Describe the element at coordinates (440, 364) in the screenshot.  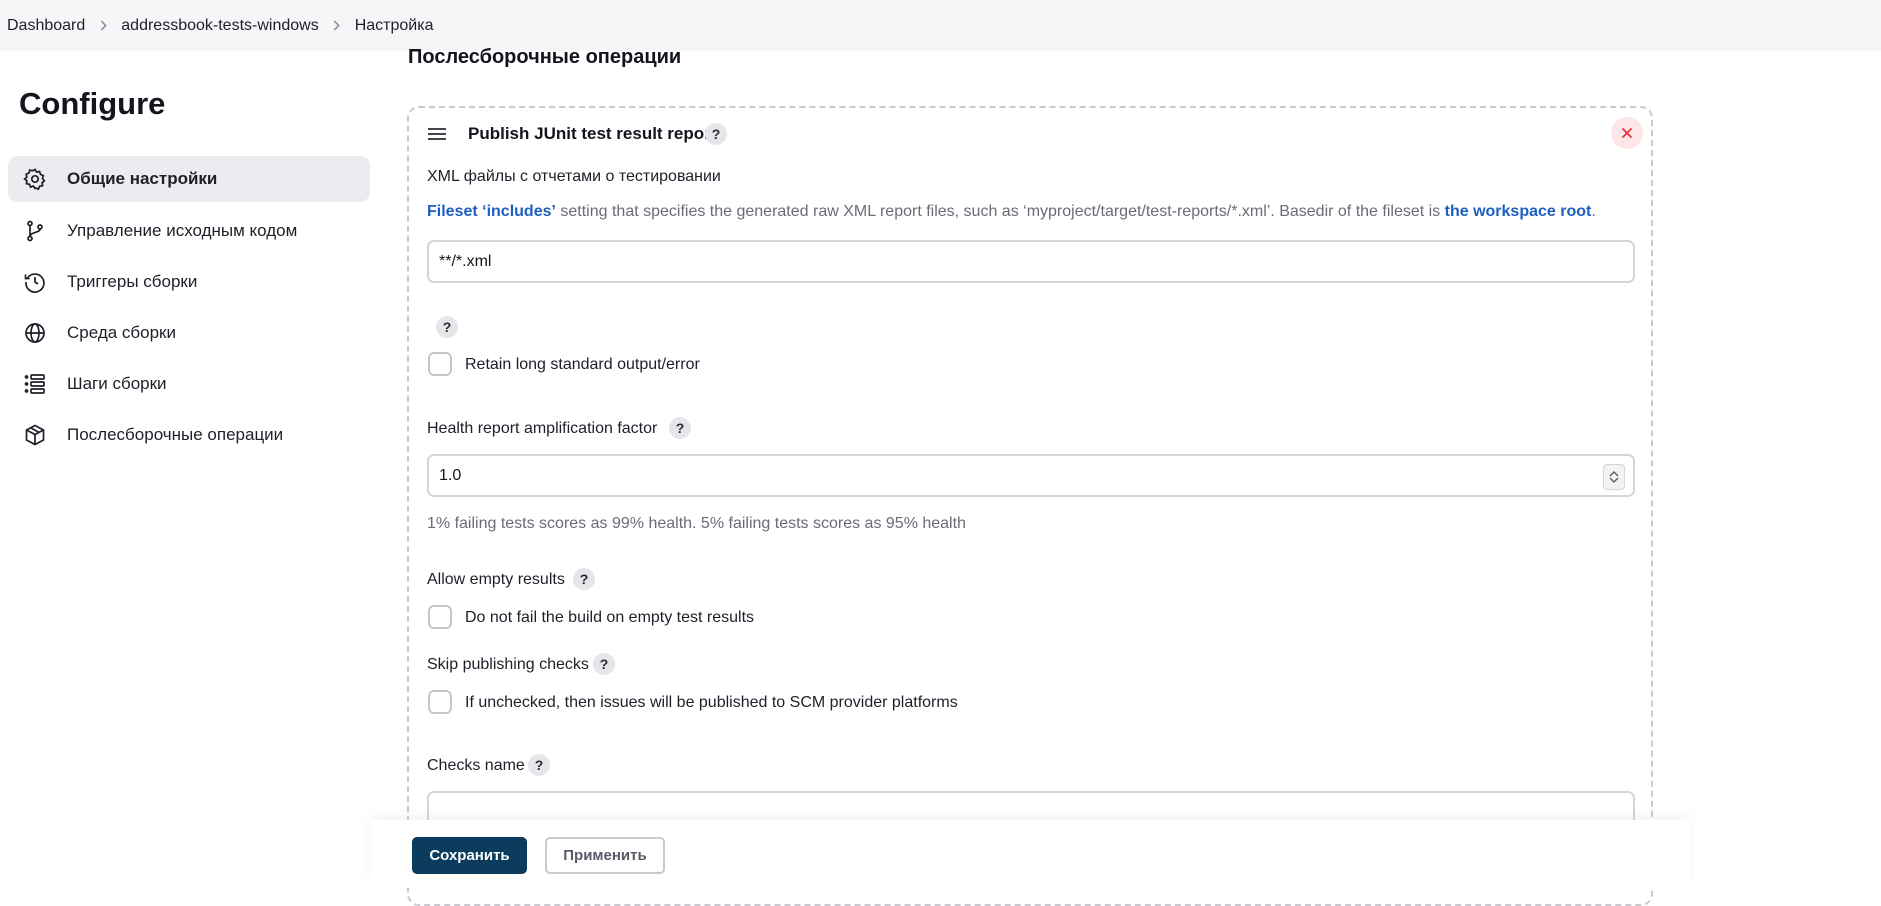
I see `retain-output-checkbox` at that location.